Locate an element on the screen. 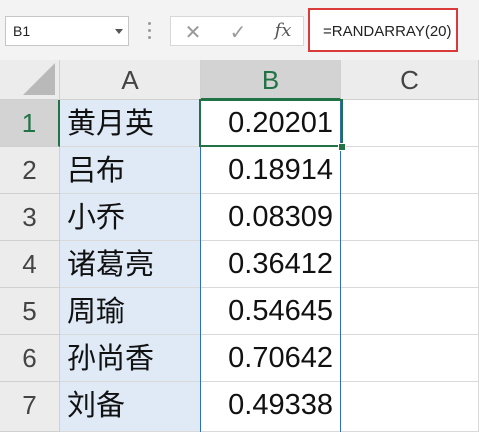  insert-function-icon: fx is located at coordinates (283, 31).